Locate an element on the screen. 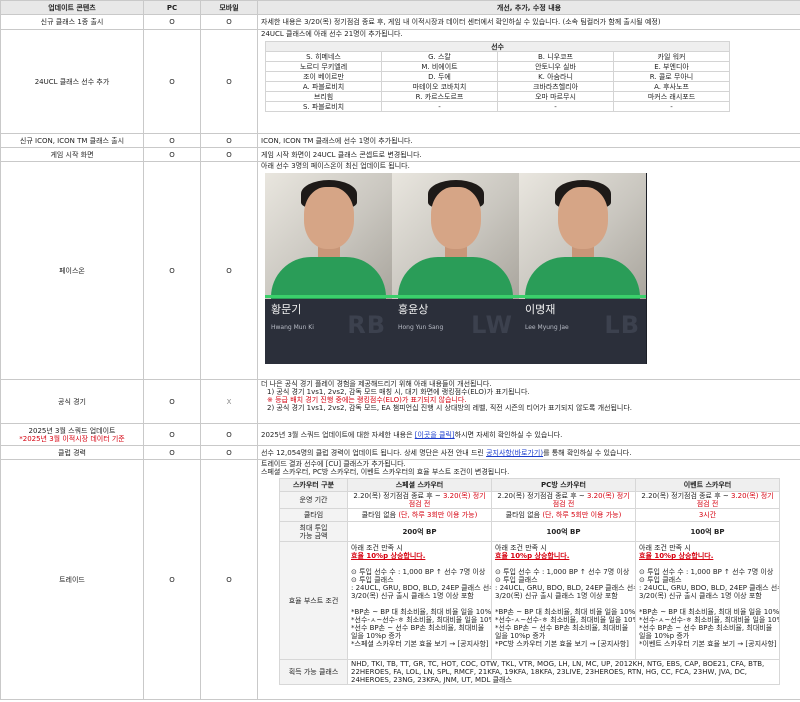 This screenshot has height=702, width=800. player-cell: 크바라츠헬리아 is located at coordinates (555, 86).